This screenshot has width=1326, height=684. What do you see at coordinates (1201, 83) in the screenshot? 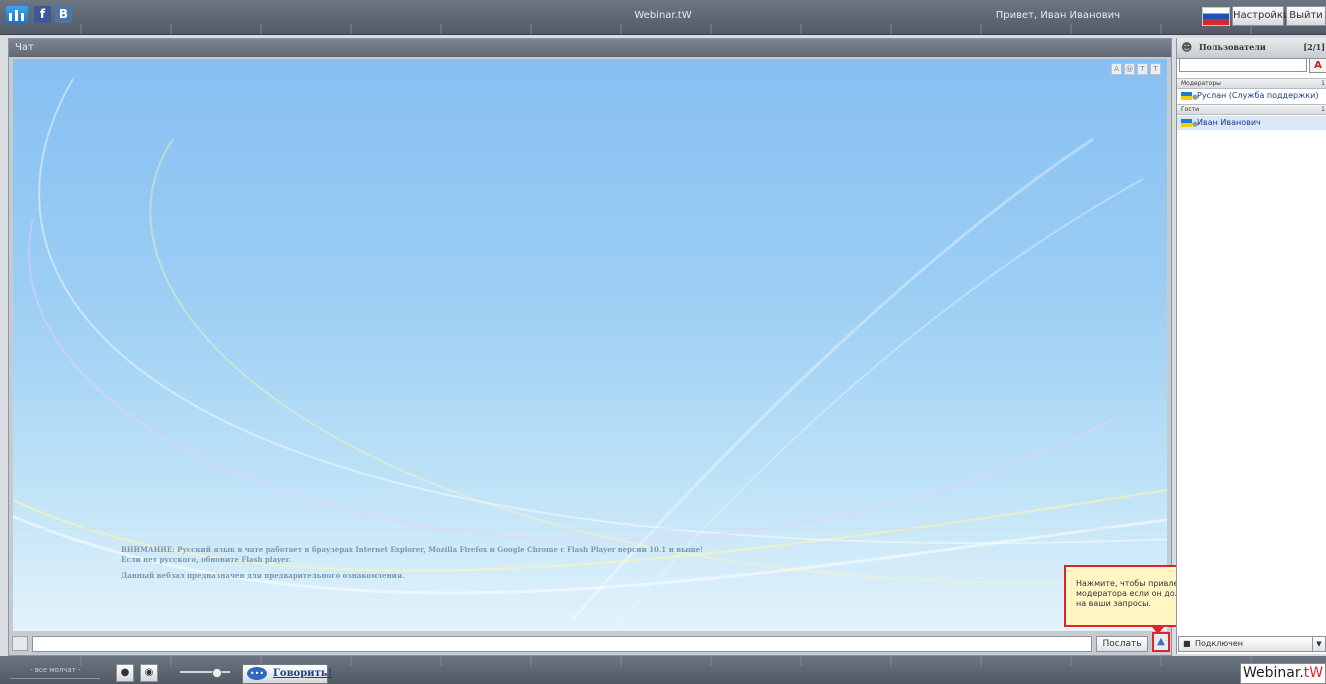
I see `group-label: Модераторы` at bounding box center [1201, 83].